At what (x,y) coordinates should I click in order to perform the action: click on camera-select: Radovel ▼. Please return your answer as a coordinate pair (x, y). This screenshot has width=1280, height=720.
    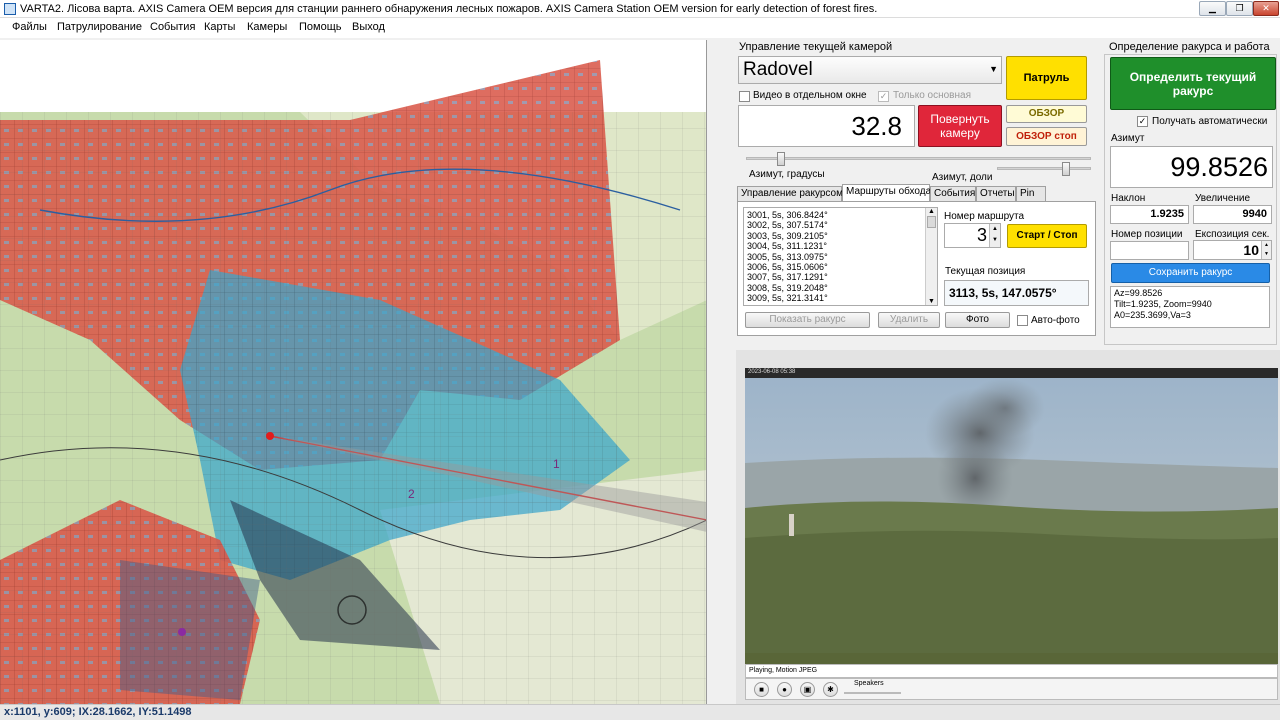
    Looking at the image, I should click on (870, 70).